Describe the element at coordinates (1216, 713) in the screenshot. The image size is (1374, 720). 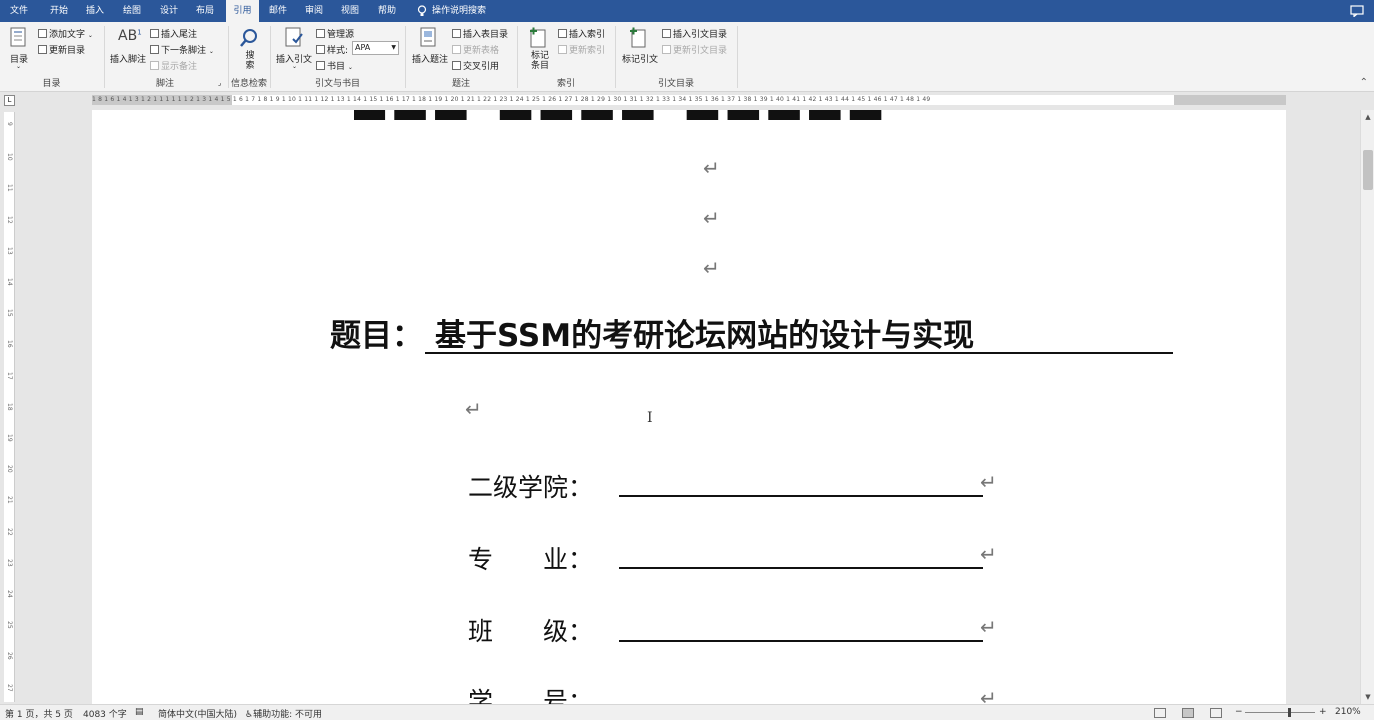
I see `web-layout-icon` at that location.